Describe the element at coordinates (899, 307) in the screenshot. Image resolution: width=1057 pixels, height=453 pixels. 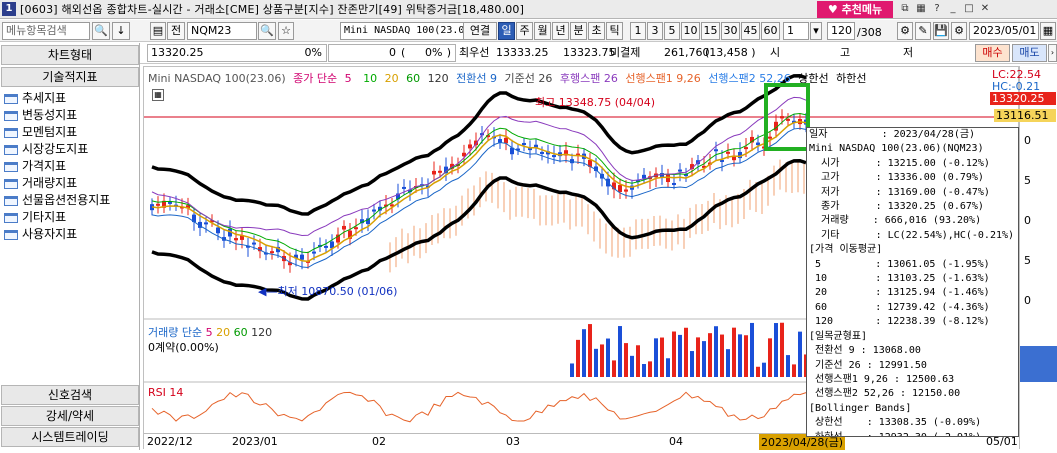
I see `info-line: 60 : 12739.42 (-4.36%)` at that location.